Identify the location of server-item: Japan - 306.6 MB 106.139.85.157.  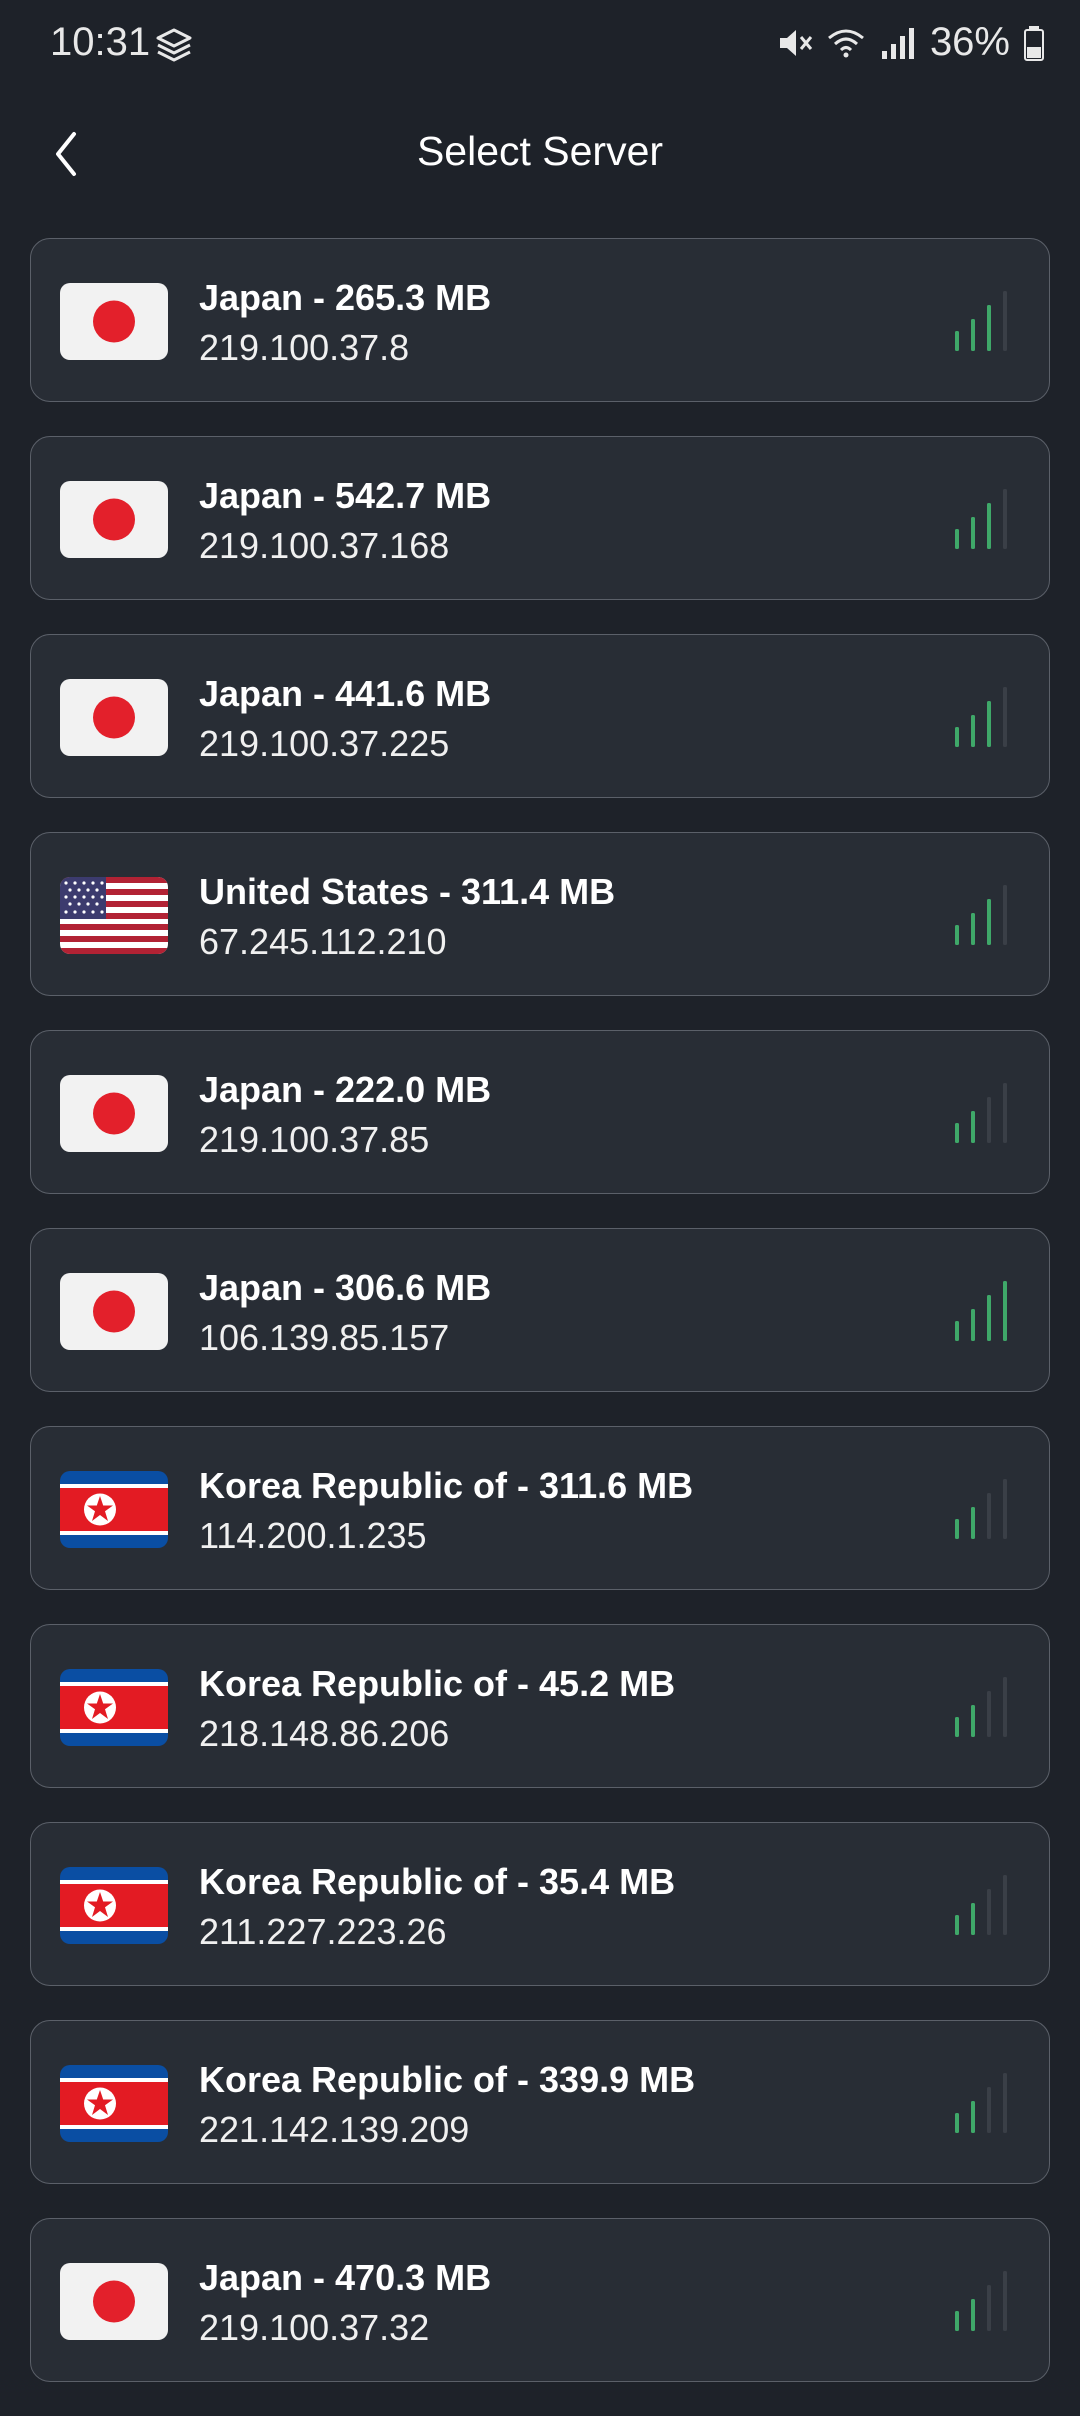
(540, 1310).